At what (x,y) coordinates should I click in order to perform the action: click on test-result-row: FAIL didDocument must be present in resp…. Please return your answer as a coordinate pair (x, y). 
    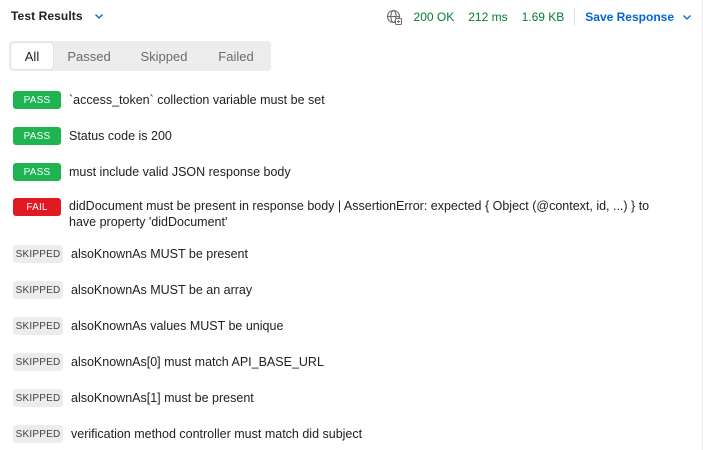
    Looking at the image, I should click on (351, 213).